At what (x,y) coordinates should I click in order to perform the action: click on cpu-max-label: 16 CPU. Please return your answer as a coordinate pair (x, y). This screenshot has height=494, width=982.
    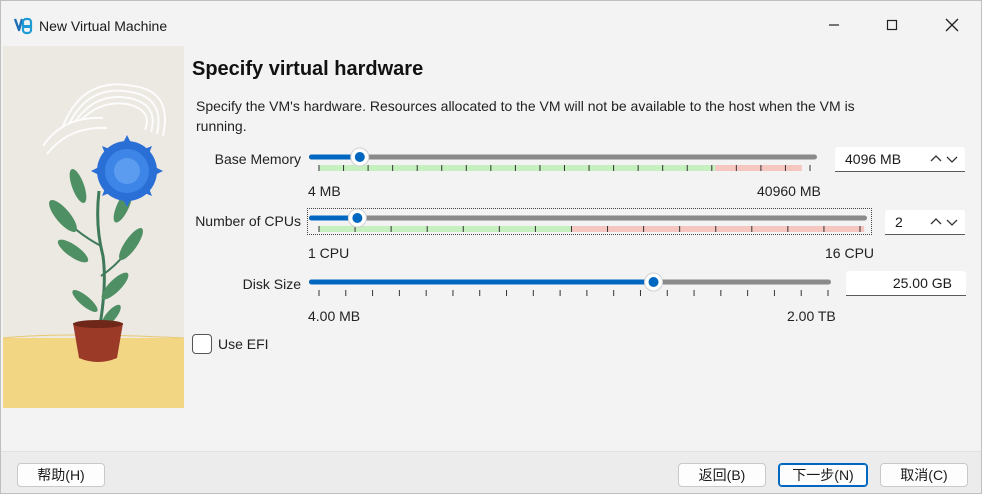
    Looking at the image, I should click on (850, 253).